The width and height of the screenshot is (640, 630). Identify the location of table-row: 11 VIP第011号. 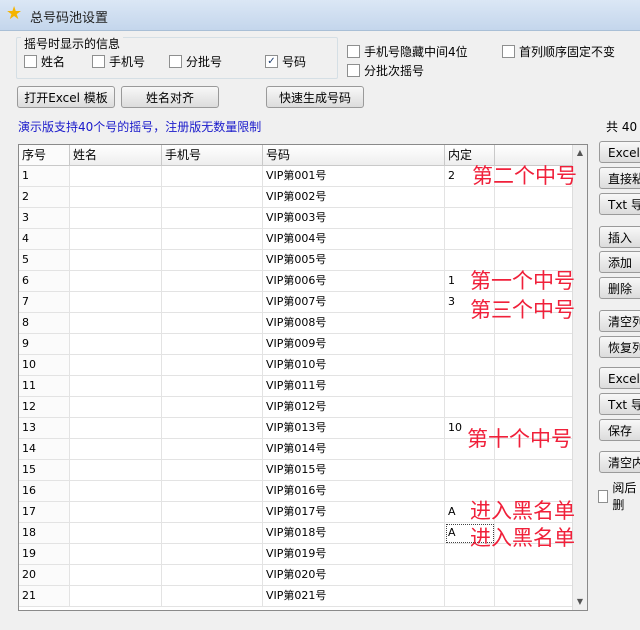
(296, 386).